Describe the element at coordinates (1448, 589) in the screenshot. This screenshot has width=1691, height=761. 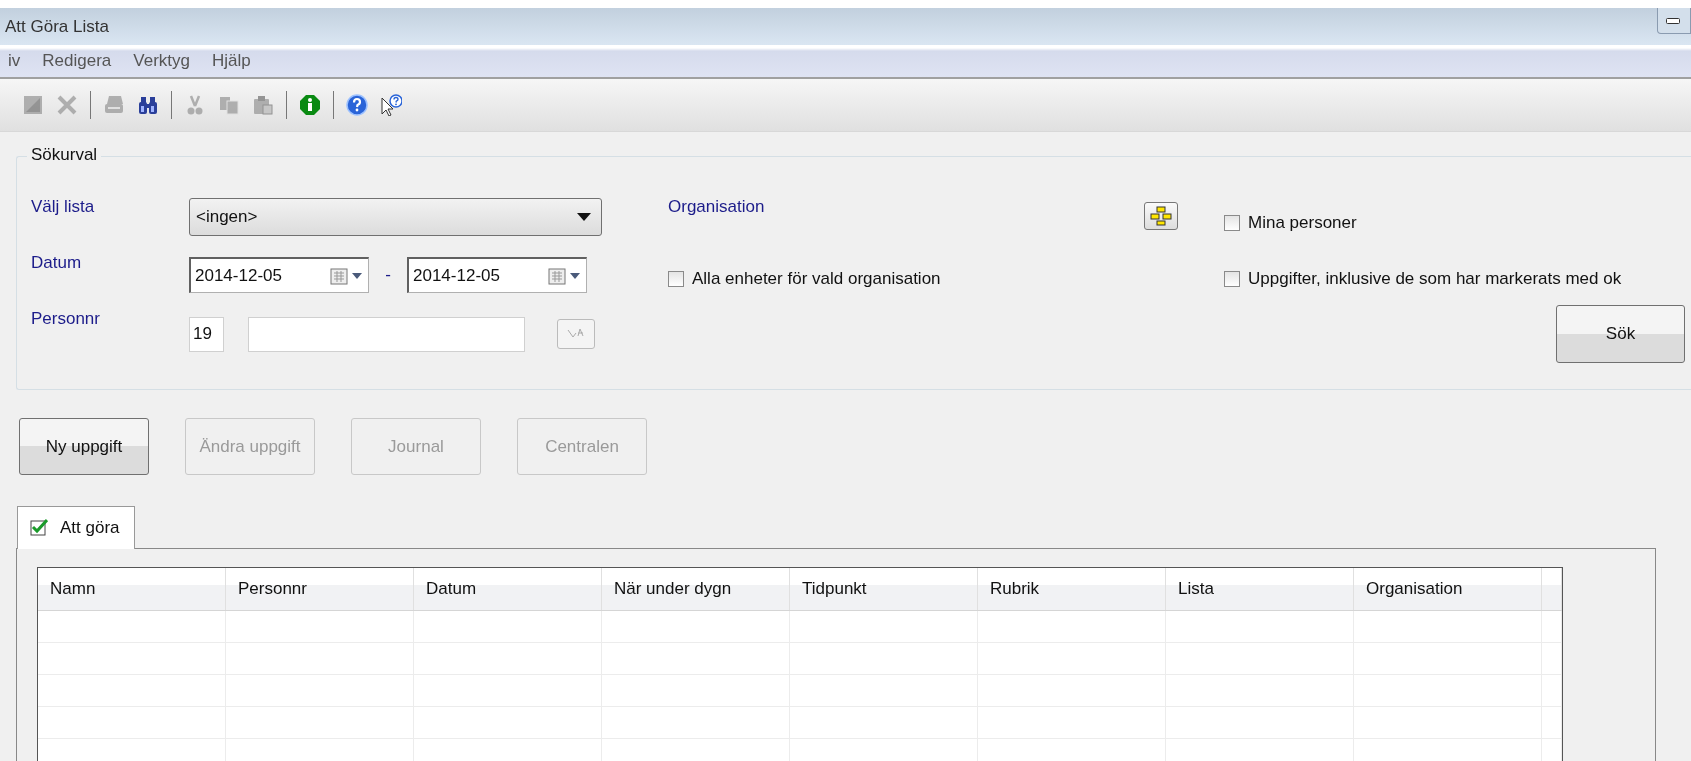
I see `column-header: Organisation` at that location.